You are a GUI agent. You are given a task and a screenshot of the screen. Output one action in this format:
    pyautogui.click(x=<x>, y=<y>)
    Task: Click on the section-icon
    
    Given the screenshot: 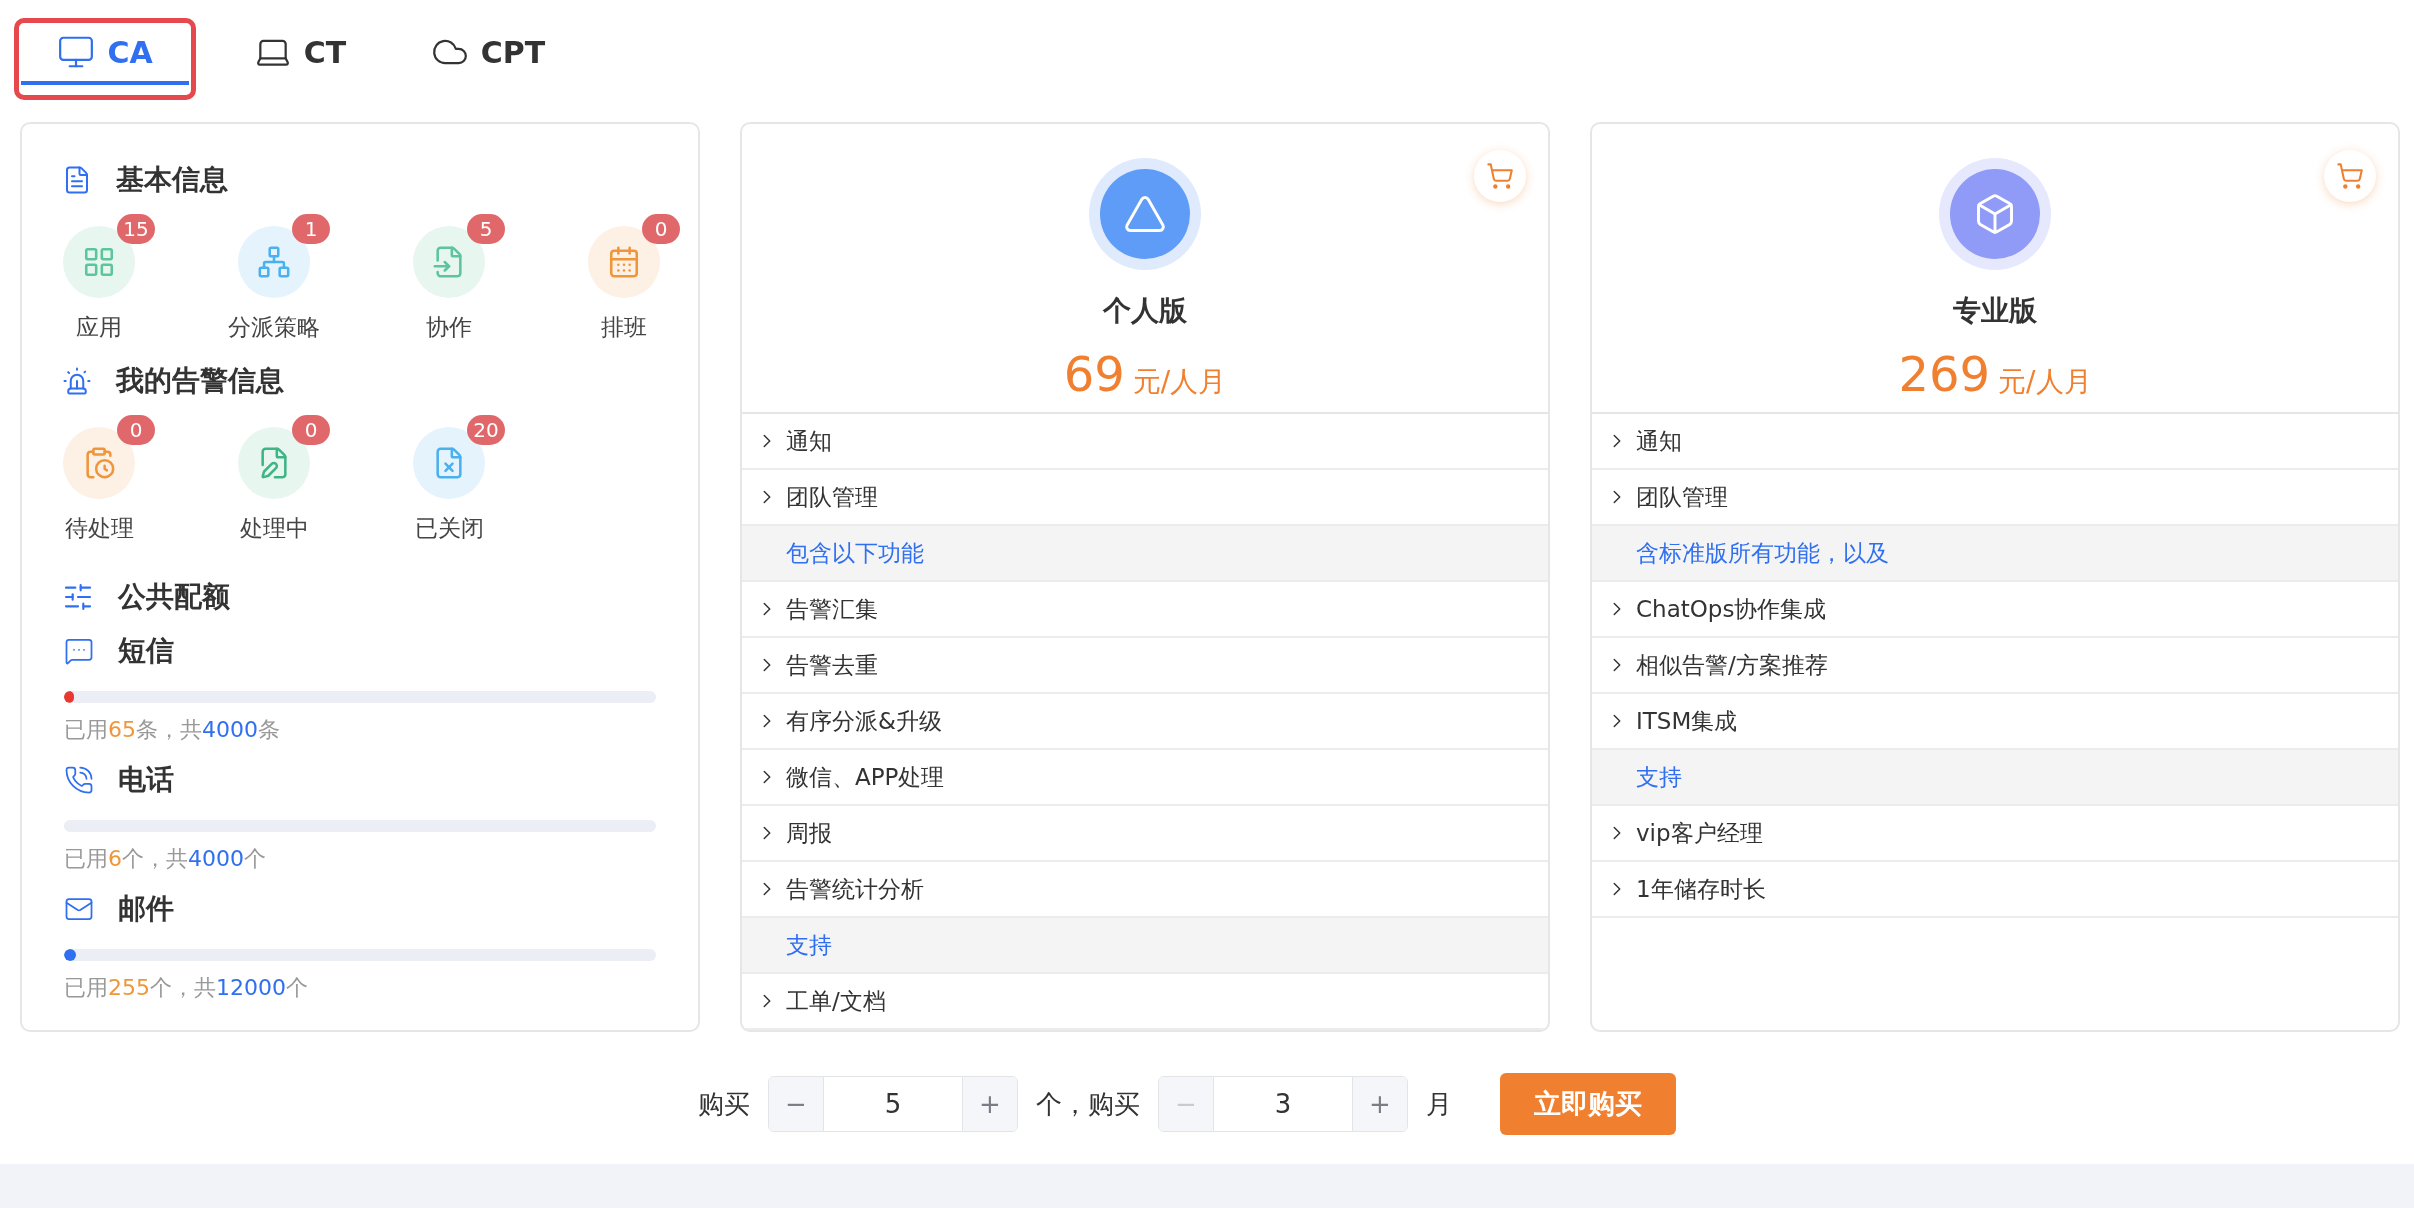 What is the action you would take?
    pyautogui.click(x=77, y=380)
    